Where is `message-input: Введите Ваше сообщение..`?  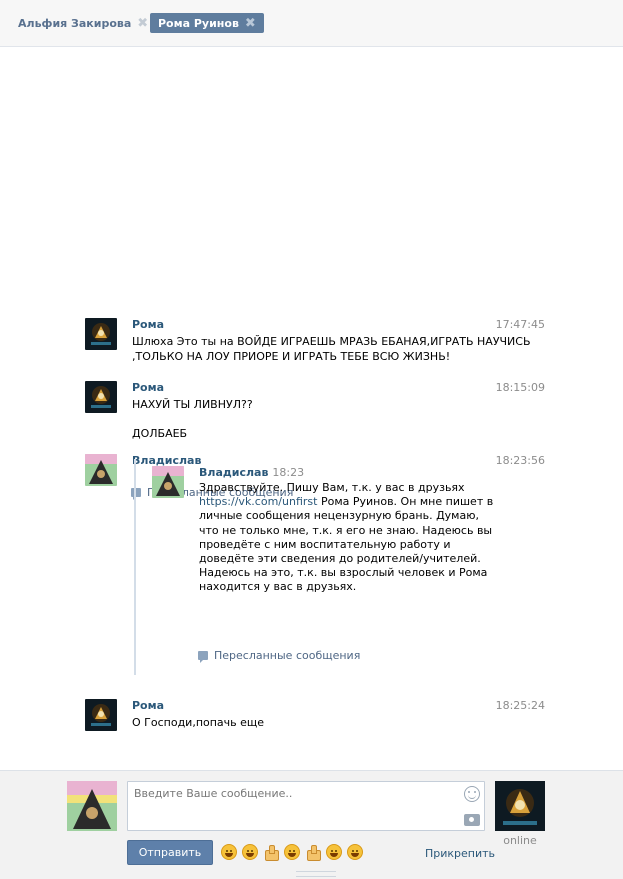 message-input: Введите Ваше сообщение.. is located at coordinates (306, 806).